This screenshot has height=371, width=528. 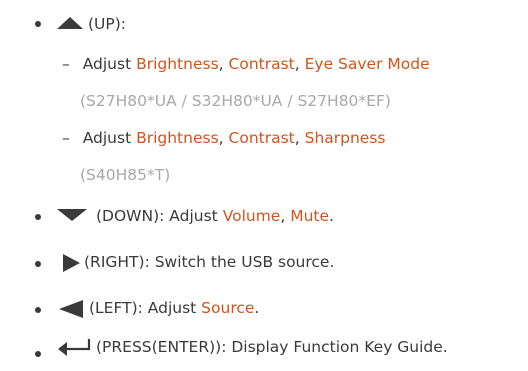 I want to click on setting-mute: Mute, so click(x=310, y=216).